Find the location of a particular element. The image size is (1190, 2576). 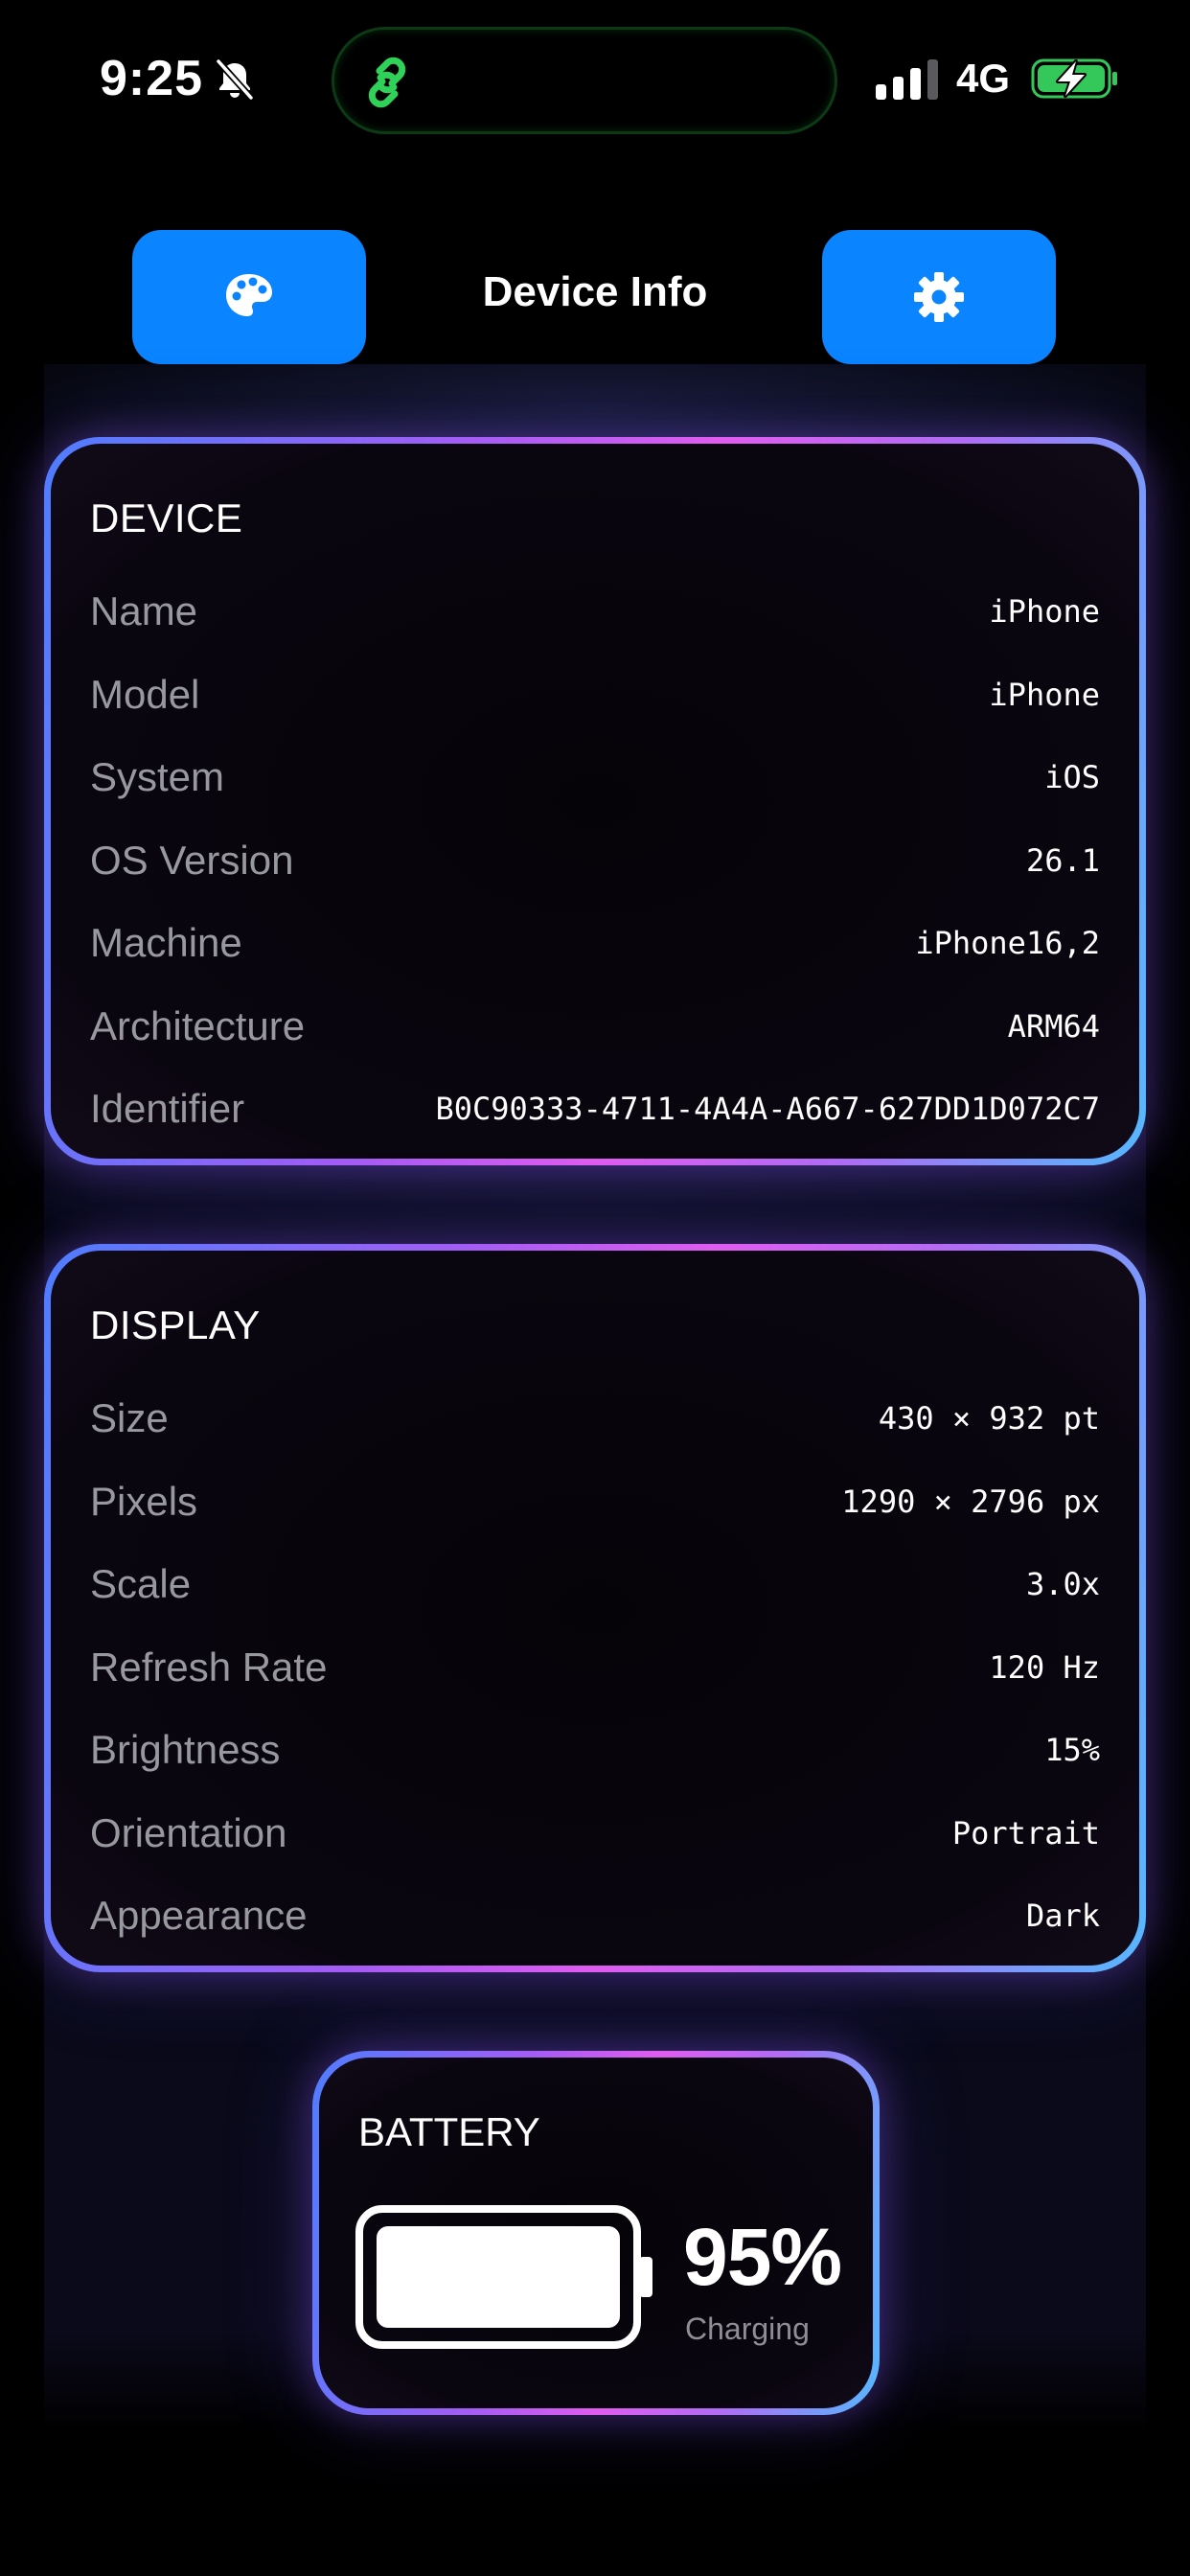

dynamic-island is located at coordinates (585, 80).